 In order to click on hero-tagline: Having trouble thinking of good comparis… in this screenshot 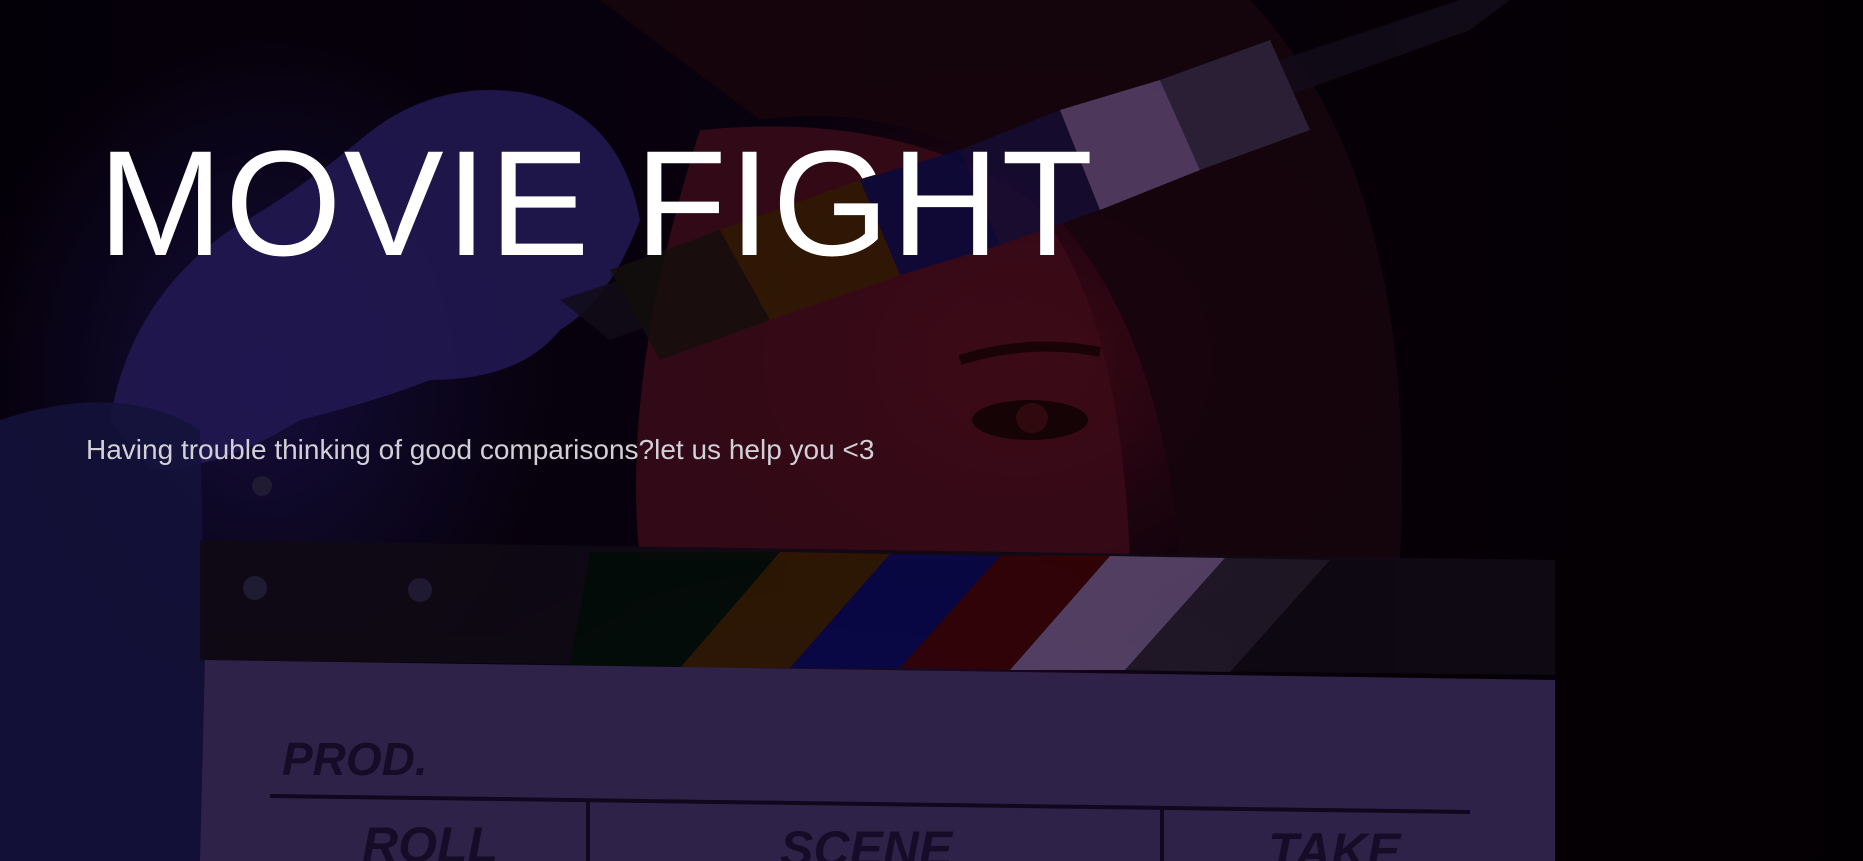, I will do `click(480, 449)`.